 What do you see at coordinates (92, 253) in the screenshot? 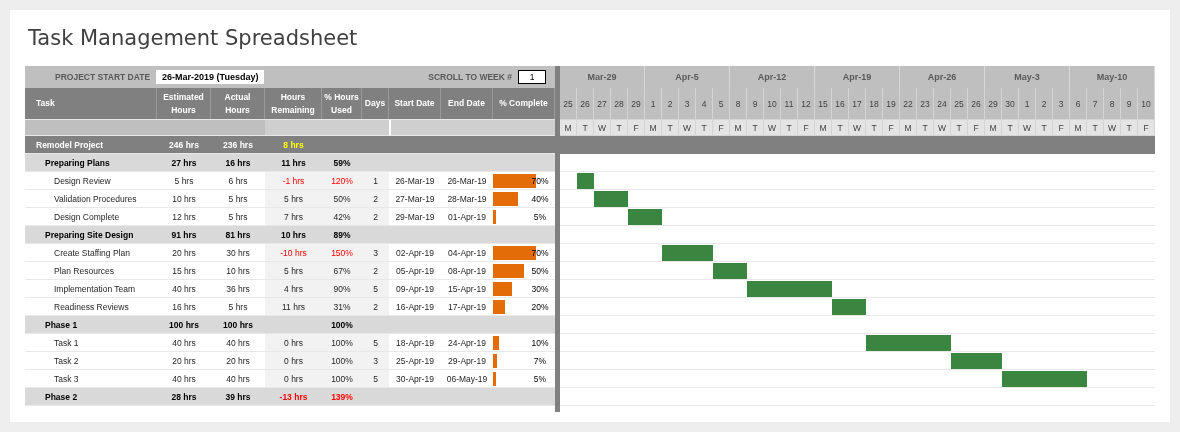
I see `task-name: Create Staffing Plan` at bounding box center [92, 253].